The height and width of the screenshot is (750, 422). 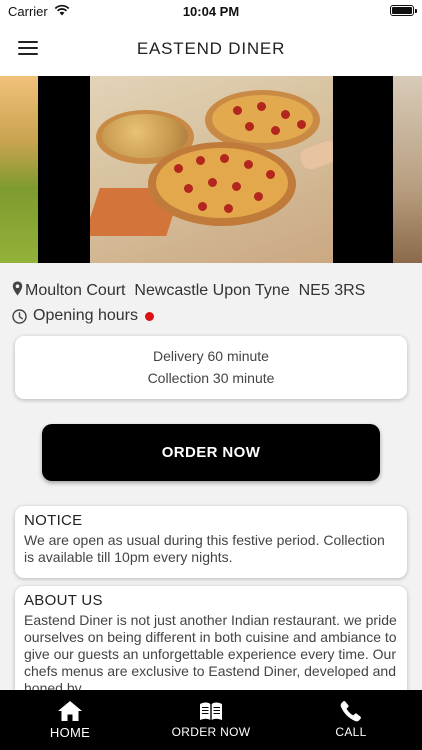 I want to click on home-icon, so click(x=70, y=711).